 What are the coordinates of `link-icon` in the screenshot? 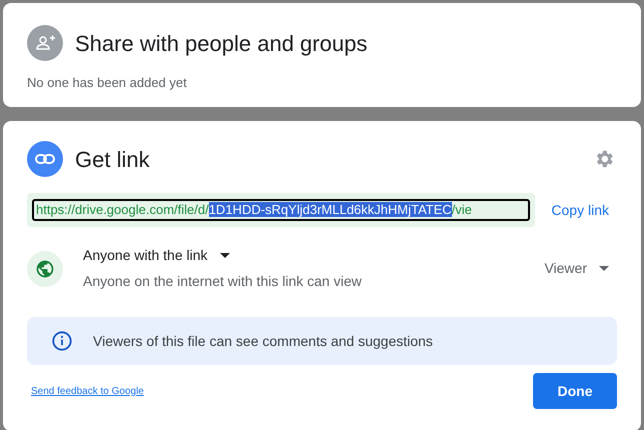 It's located at (45, 159).